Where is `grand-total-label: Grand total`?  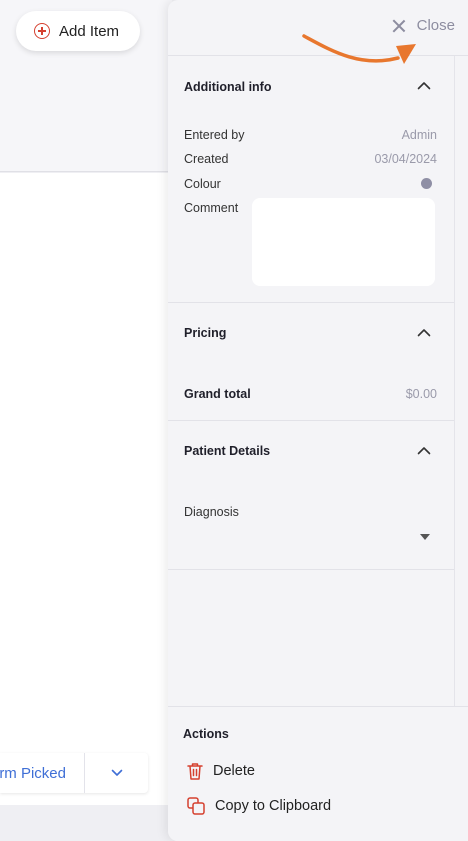 grand-total-label: Grand total is located at coordinates (217, 394).